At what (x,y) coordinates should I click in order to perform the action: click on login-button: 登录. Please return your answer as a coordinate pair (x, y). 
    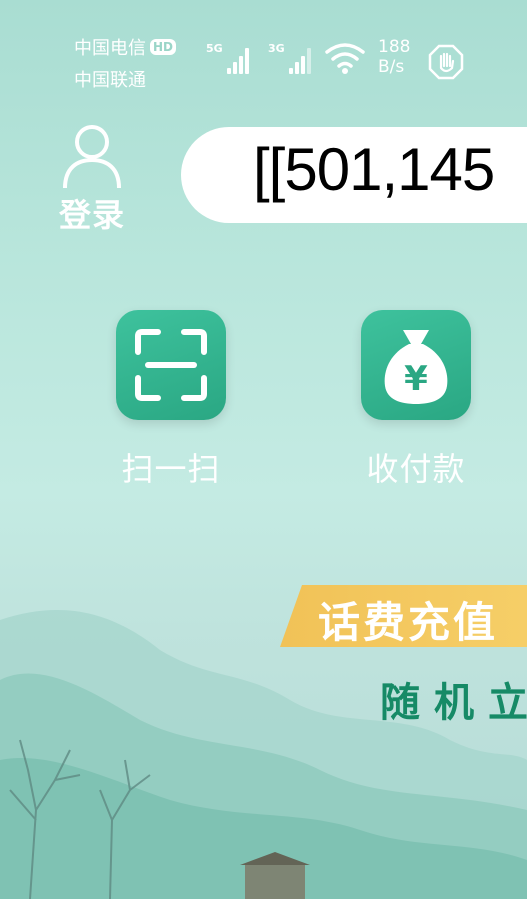
    Looking at the image, I should click on (92, 179).